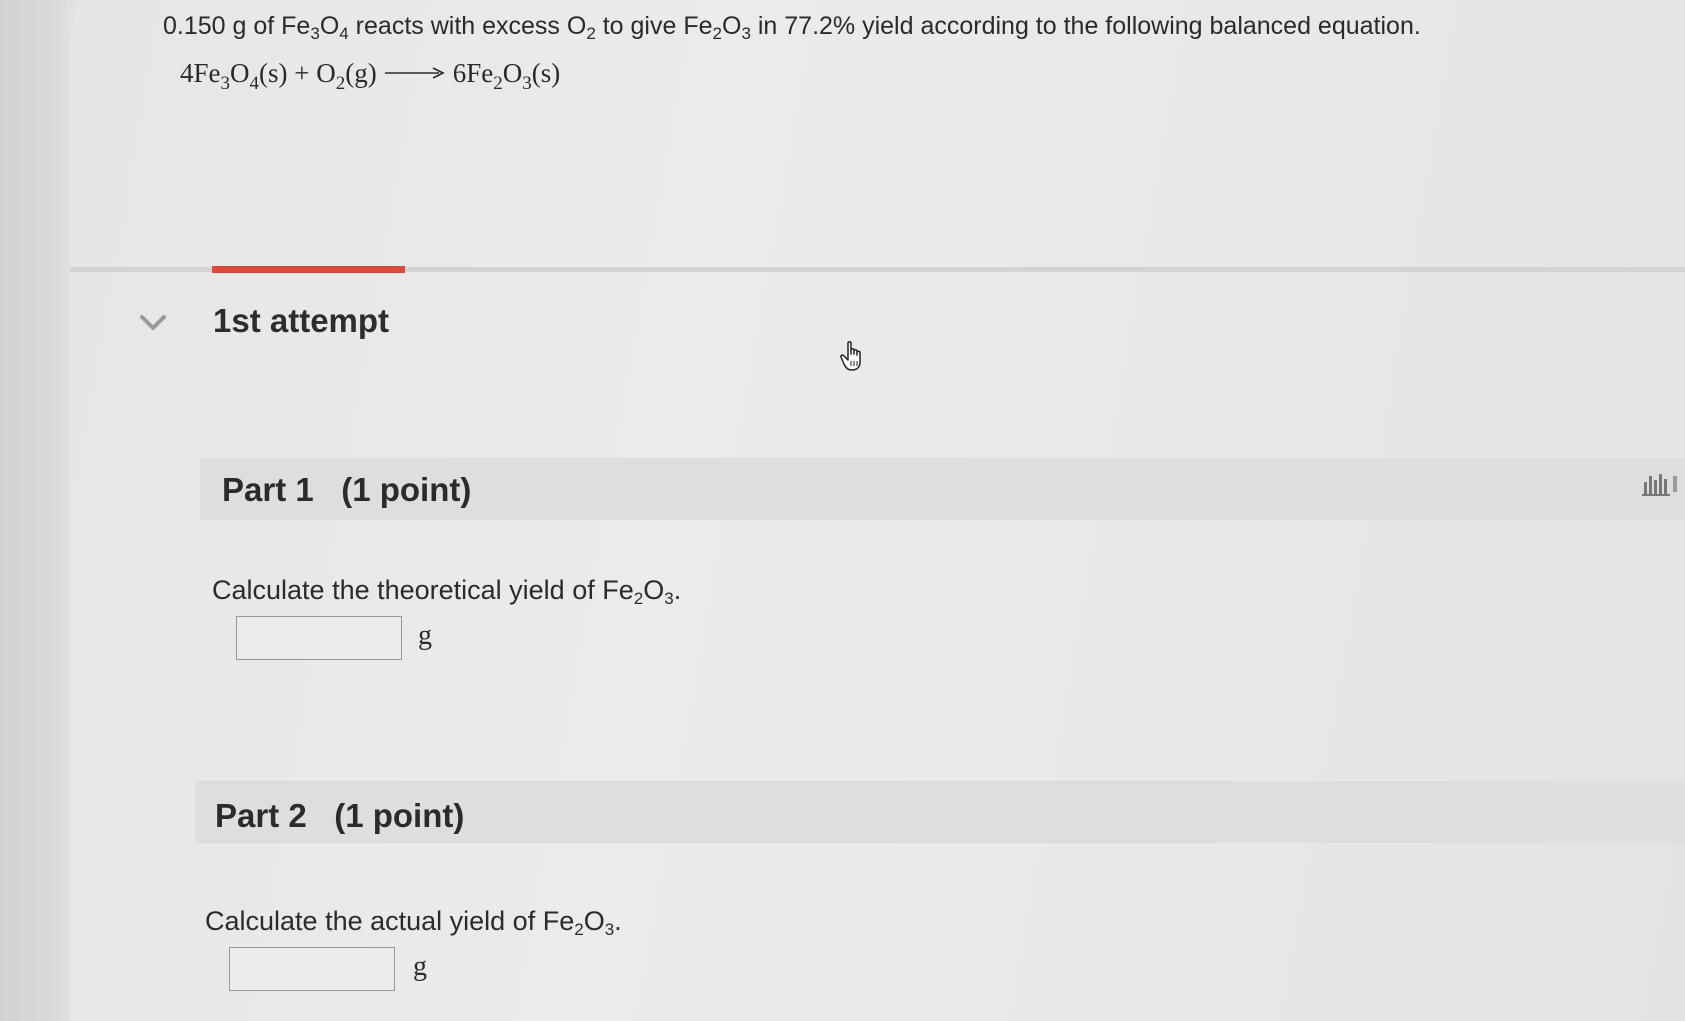 The width and height of the screenshot is (1685, 1021). Describe the element at coordinates (347, 489) in the screenshot. I see `part-1-title: Part 1 (1 point)` at that location.